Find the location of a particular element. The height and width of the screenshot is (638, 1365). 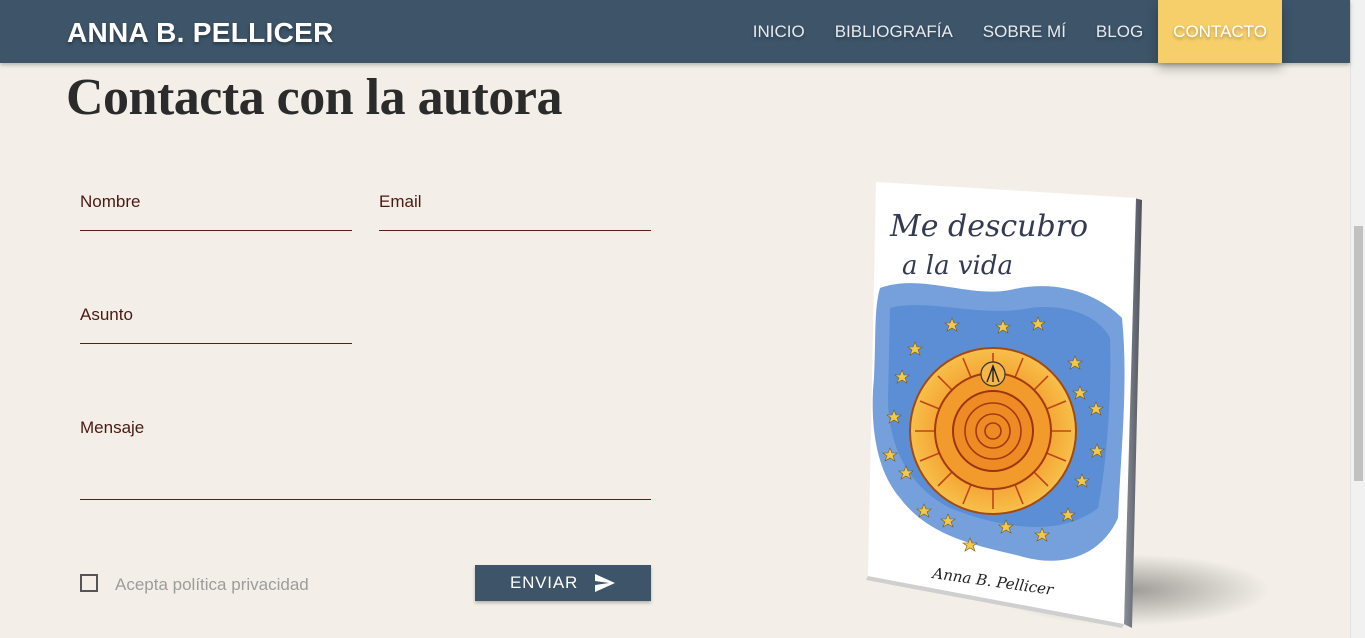

book-title-line2: a la vida is located at coordinates (957, 266).